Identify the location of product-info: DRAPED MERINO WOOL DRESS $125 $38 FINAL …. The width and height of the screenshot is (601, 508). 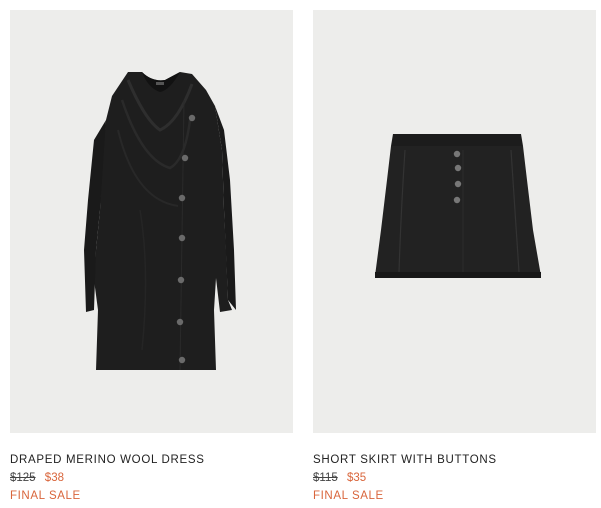
(151, 468).